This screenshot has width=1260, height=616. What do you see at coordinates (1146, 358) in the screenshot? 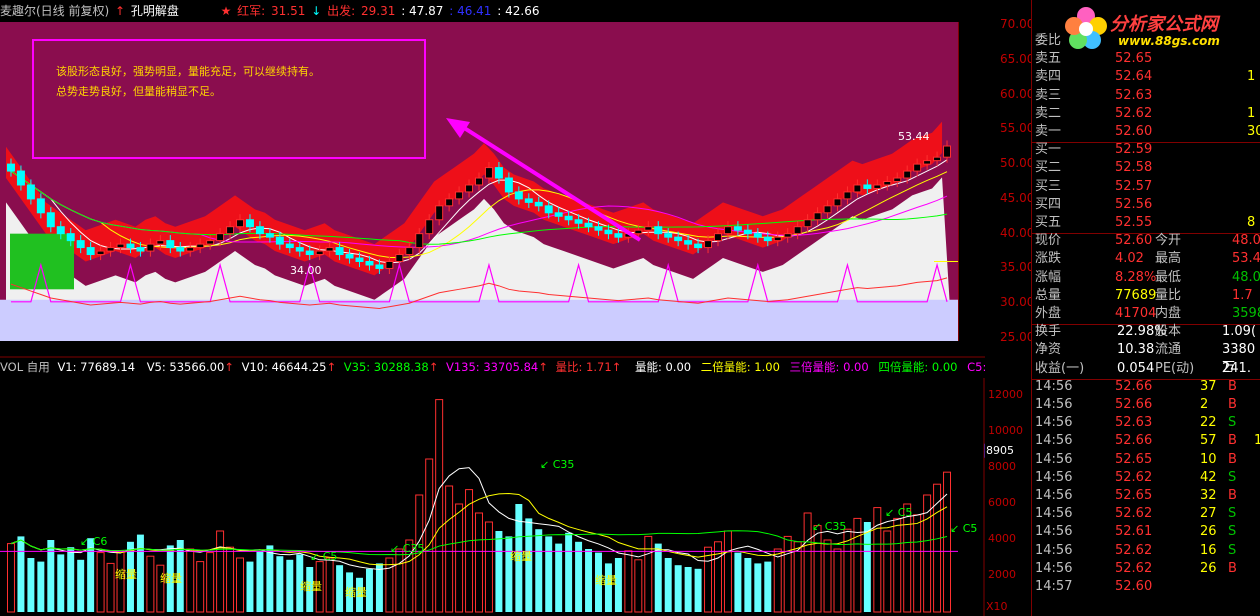
I see `stats2-row: 净资 10.38 流通 3380万` at bounding box center [1146, 358].